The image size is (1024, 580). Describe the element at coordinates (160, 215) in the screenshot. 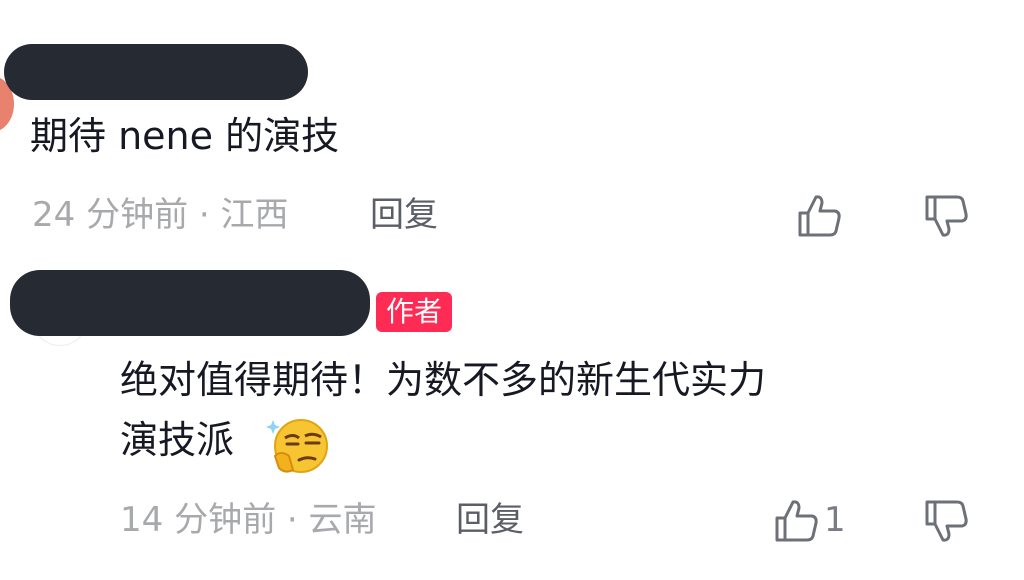

I see `comment-meta: 24 分钟前 · 江西` at that location.